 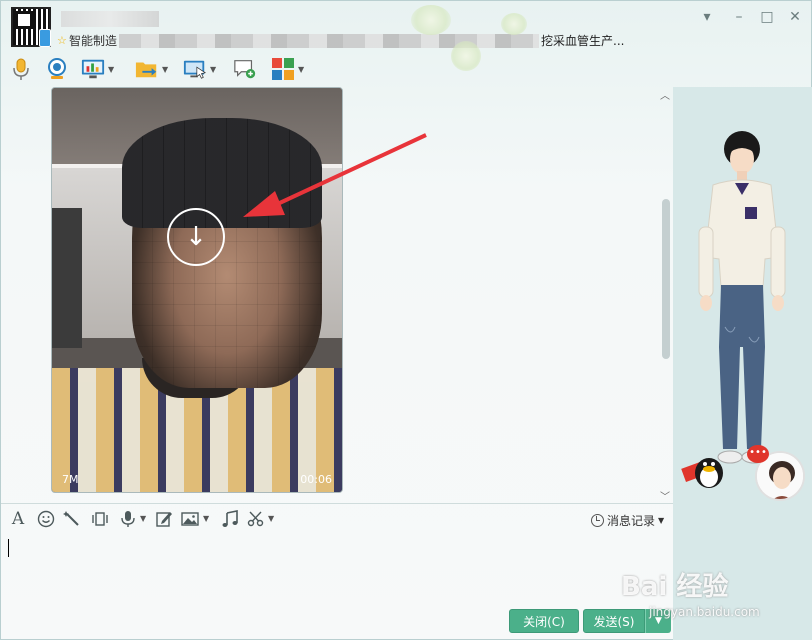 What do you see at coordinates (67, 278) in the screenshot?
I see `video-background` at bounding box center [67, 278].